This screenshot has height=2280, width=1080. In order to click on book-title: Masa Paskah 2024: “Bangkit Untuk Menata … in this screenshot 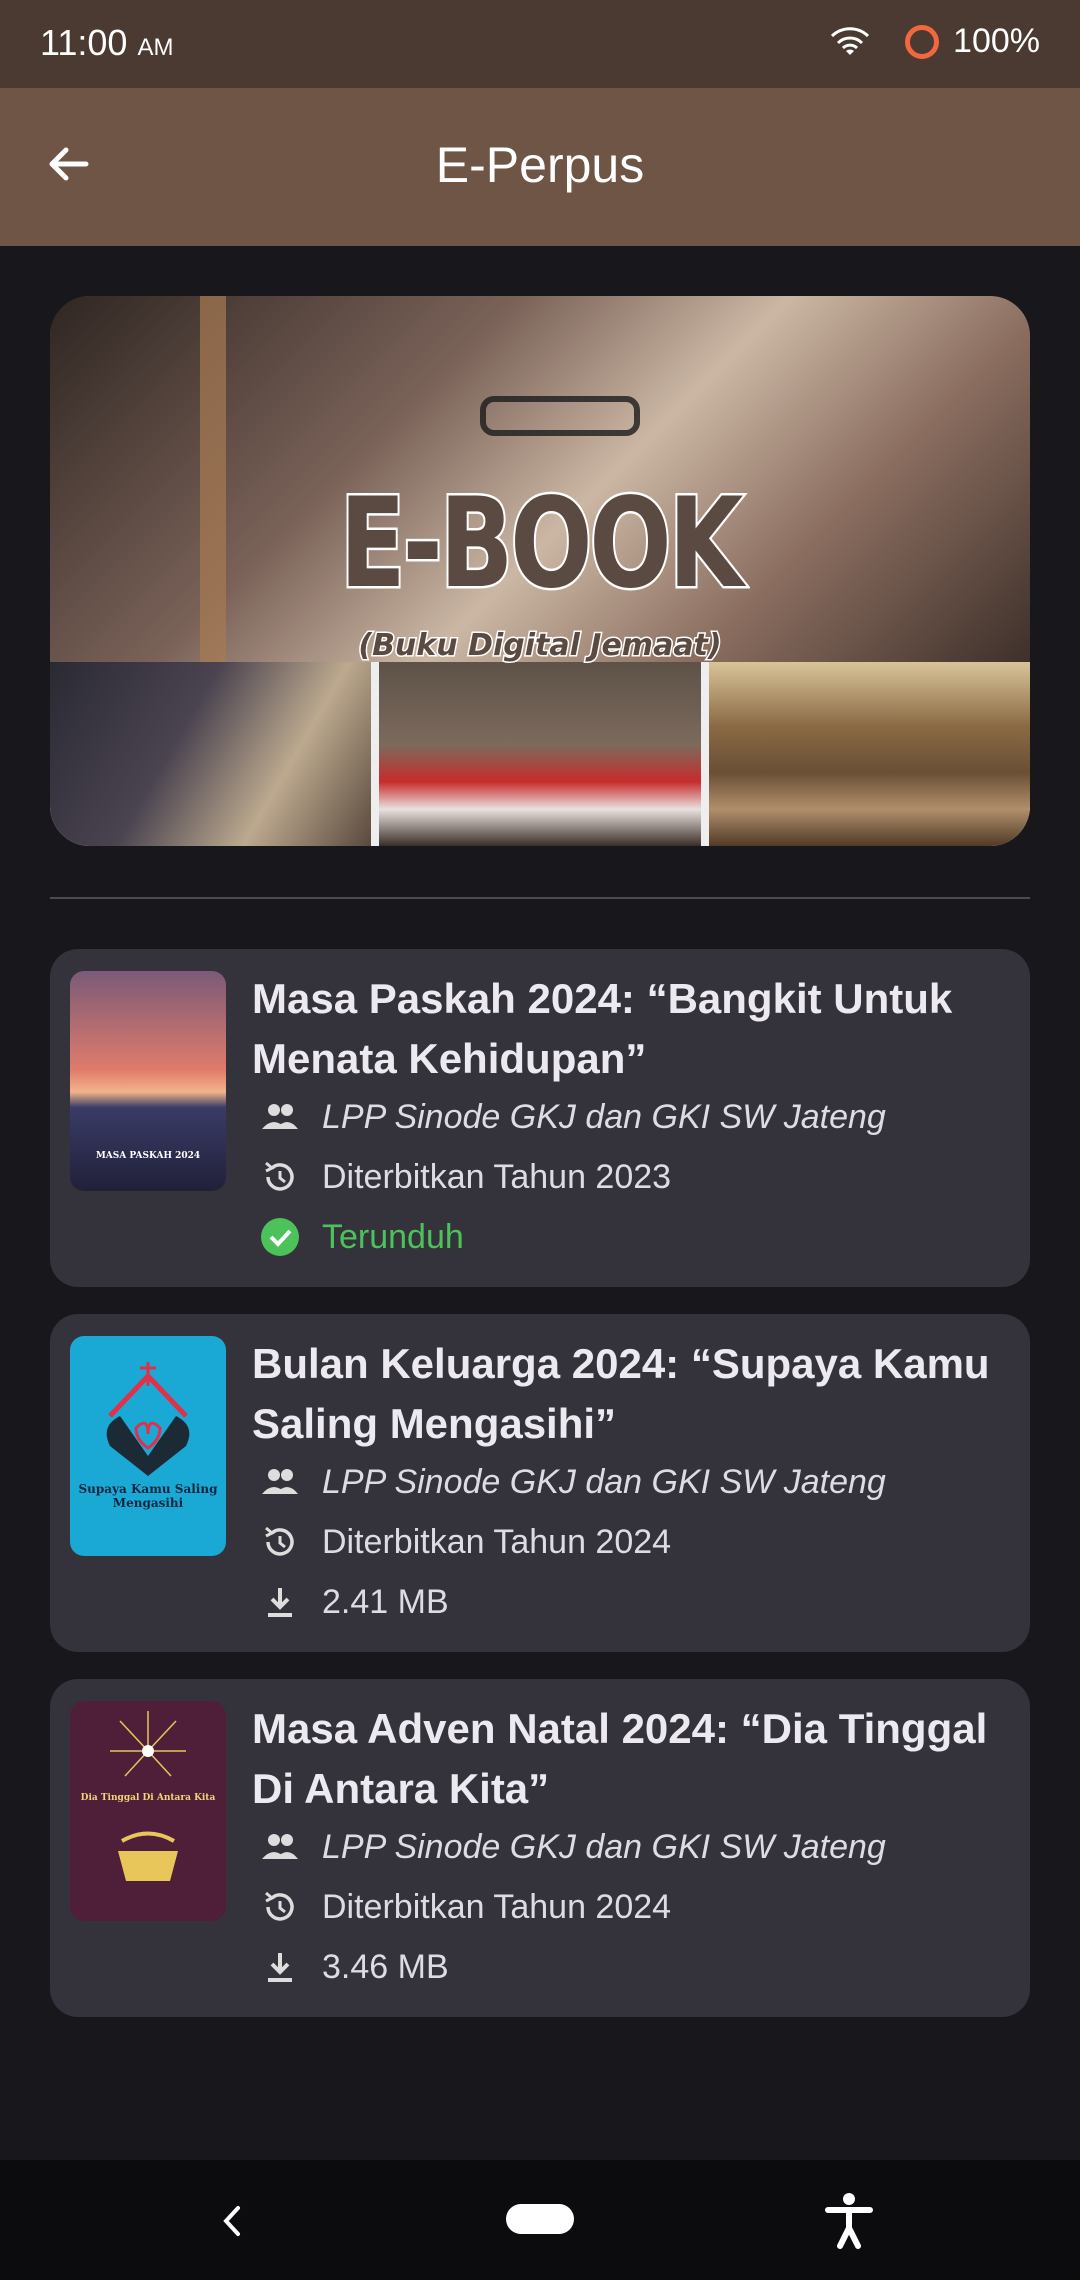, I will do `click(602, 1028)`.